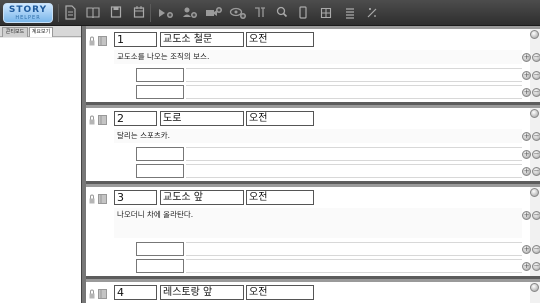  Describe the element at coordinates (166, 12) in the screenshot. I see `add-character-icon` at that location.